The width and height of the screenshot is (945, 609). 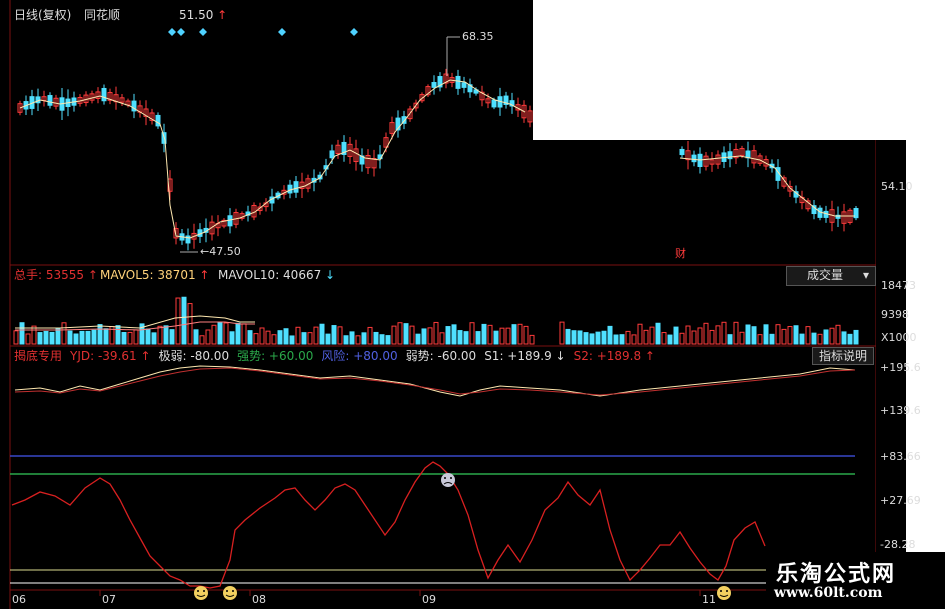 What do you see at coordinates (828, 593) in the screenshot?
I see `watermark-url: www.60lt.com` at bounding box center [828, 593].